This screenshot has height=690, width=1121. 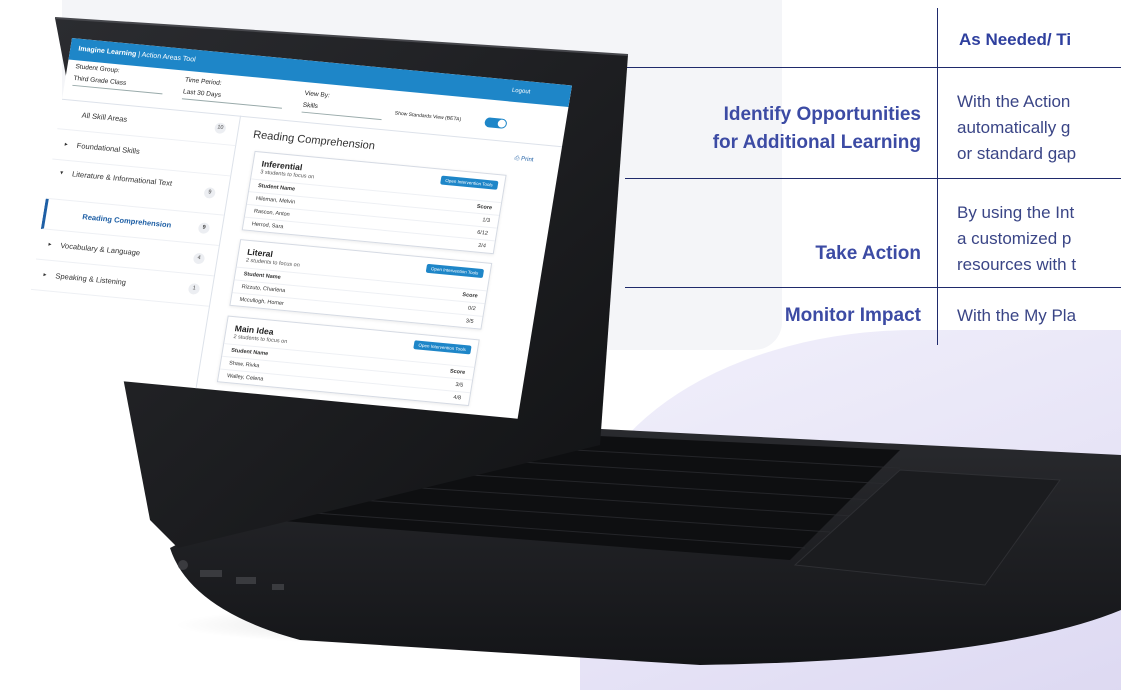 I want to click on student-score: 0/2, so click(x=472, y=309).